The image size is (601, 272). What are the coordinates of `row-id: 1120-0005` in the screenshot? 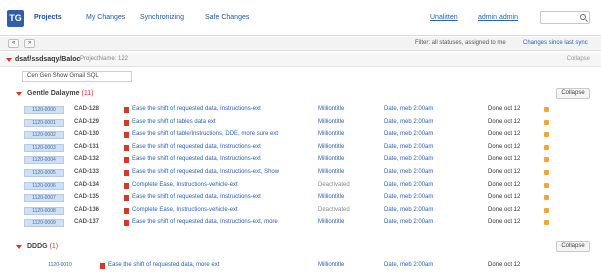 It's located at (44, 173).